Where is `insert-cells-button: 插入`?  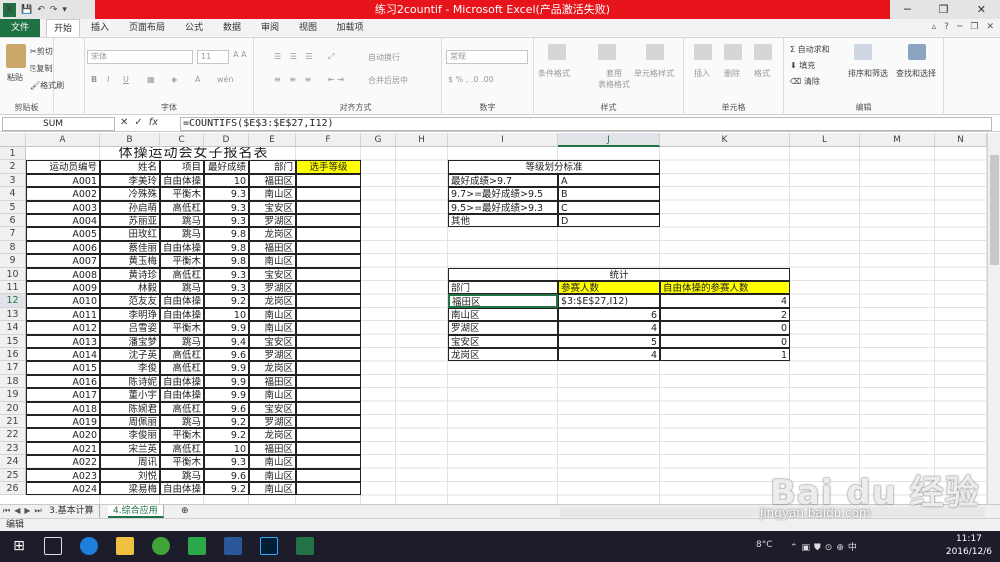
insert-cells-button: 插入 is located at coordinates (702, 73).